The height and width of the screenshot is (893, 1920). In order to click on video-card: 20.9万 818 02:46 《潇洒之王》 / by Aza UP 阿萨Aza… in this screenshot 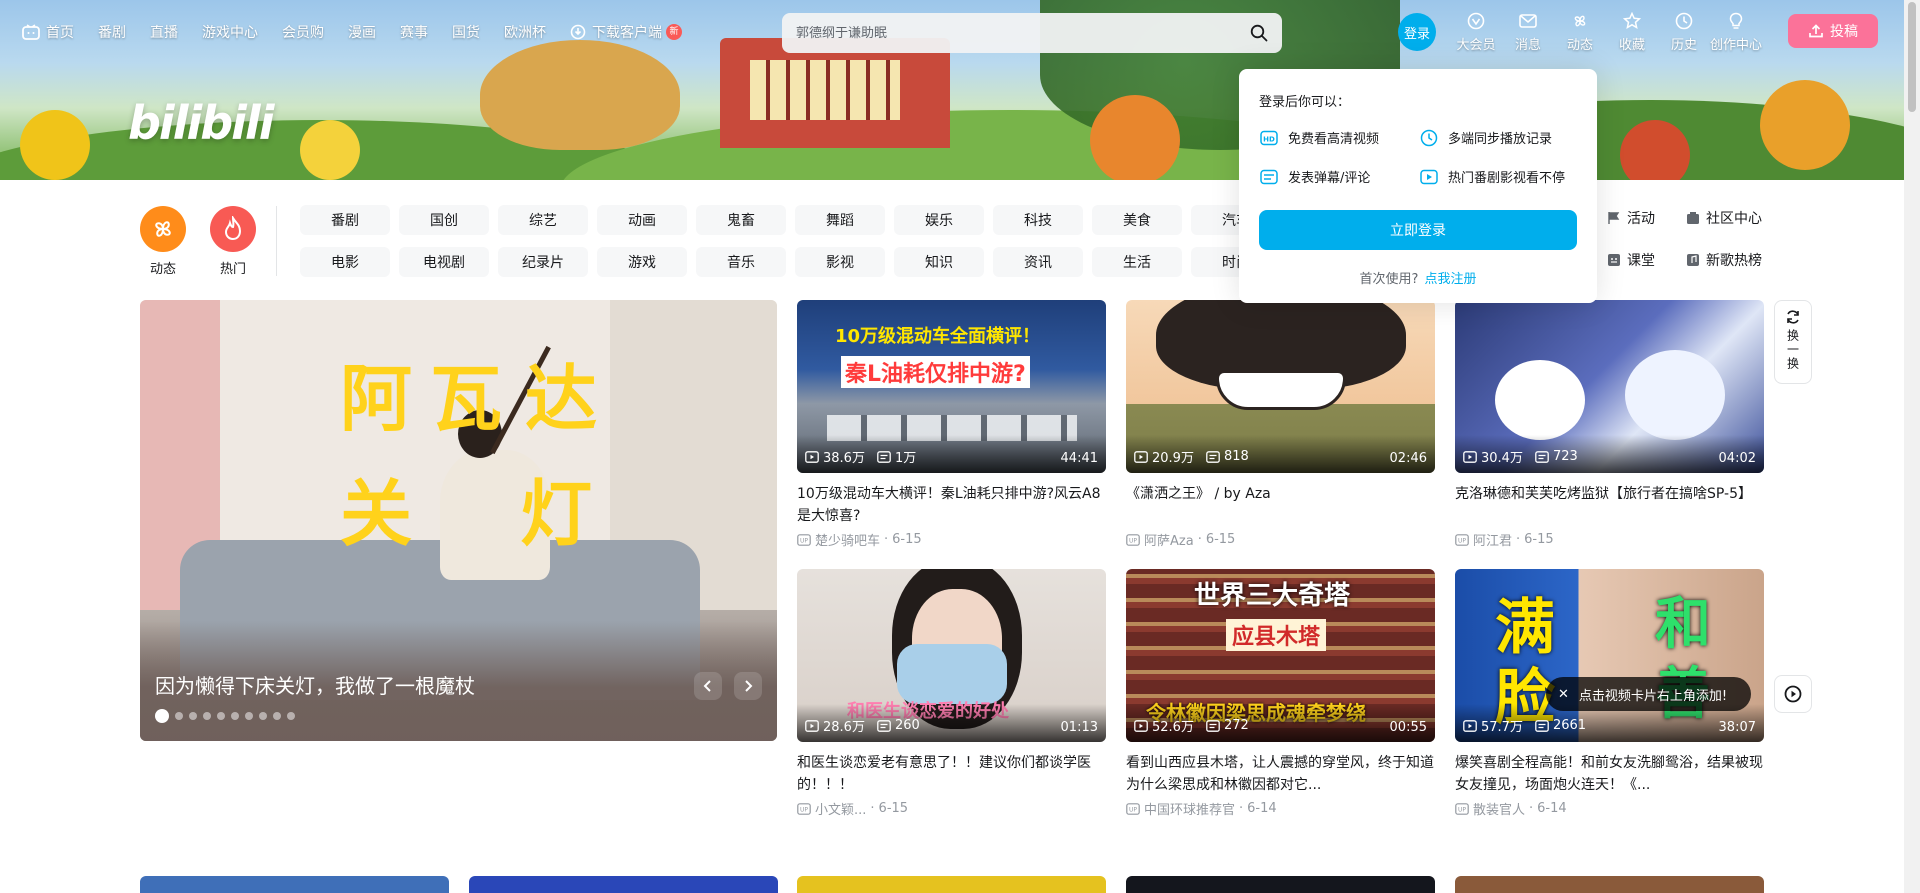, I will do `click(1280, 424)`.